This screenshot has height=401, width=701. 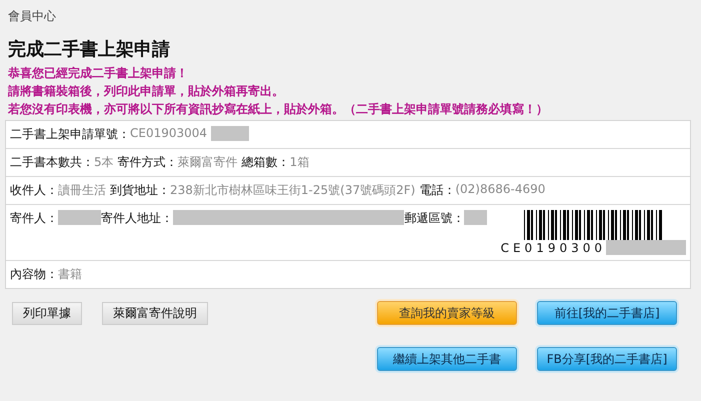 I want to click on form-button: 列印單據, so click(x=47, y=313).